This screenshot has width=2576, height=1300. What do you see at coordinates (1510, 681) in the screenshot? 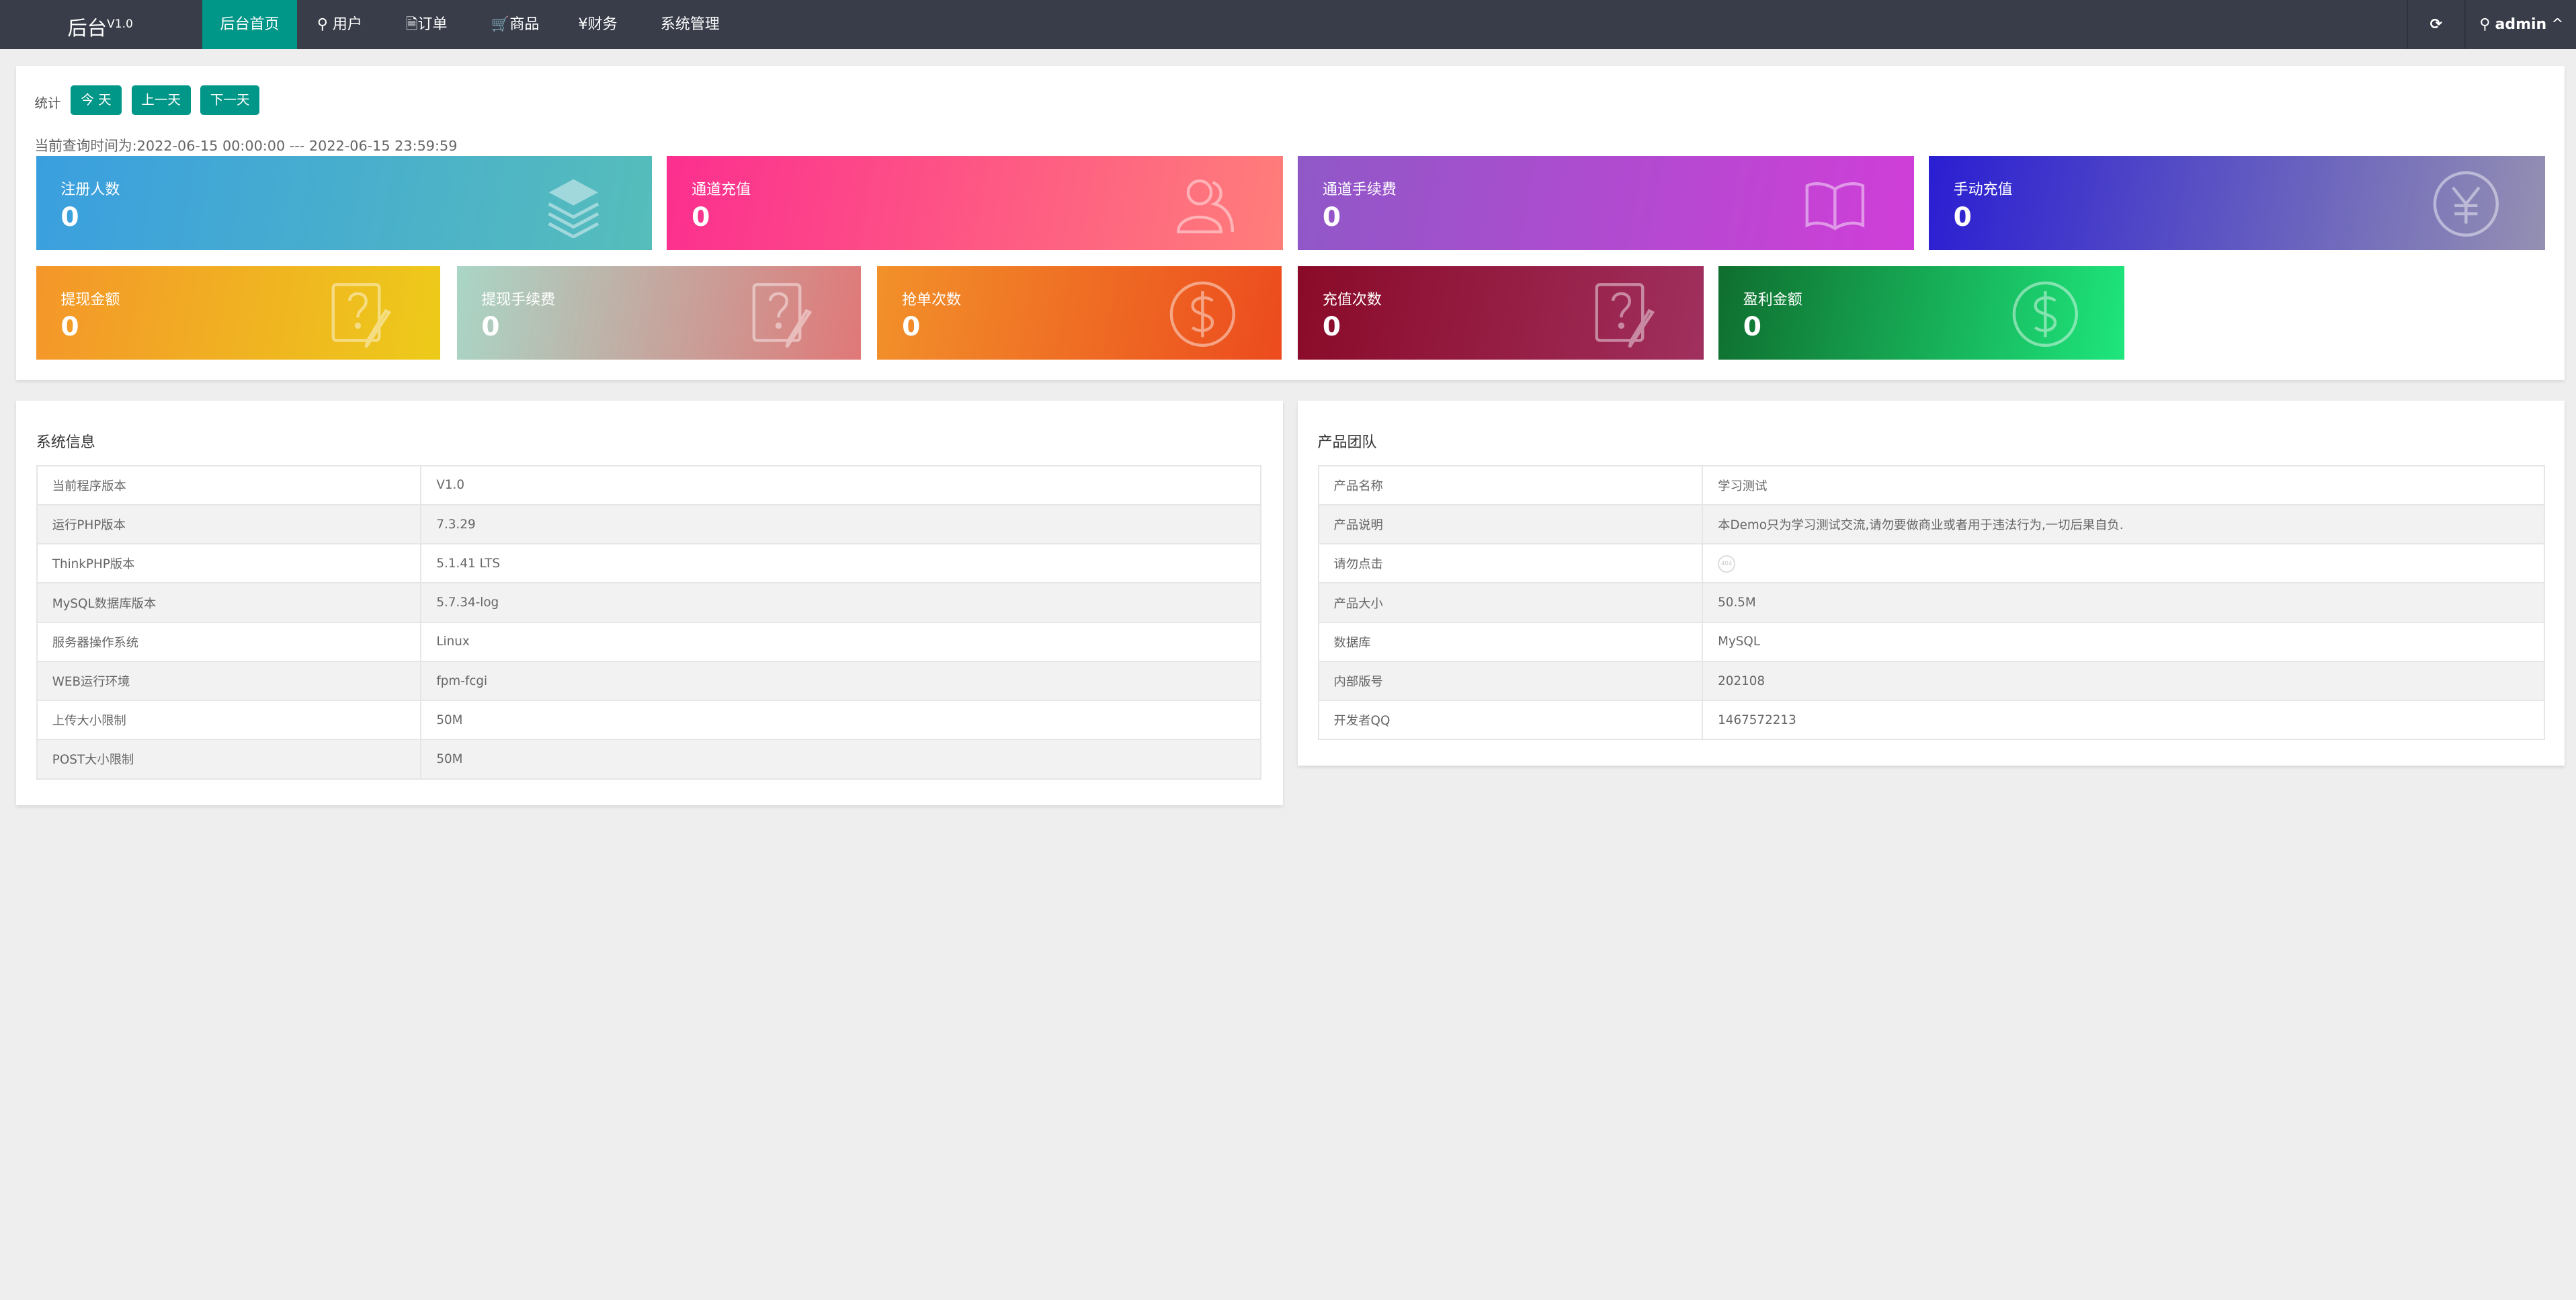
I see `row-label: 内部版号` at bounding box center [1510, 681].